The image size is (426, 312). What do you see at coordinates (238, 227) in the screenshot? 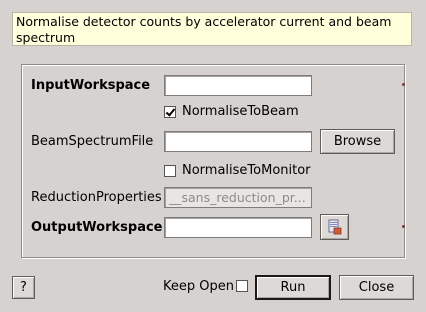
I see `output-workspace-field` at bounding box center [238, 227].